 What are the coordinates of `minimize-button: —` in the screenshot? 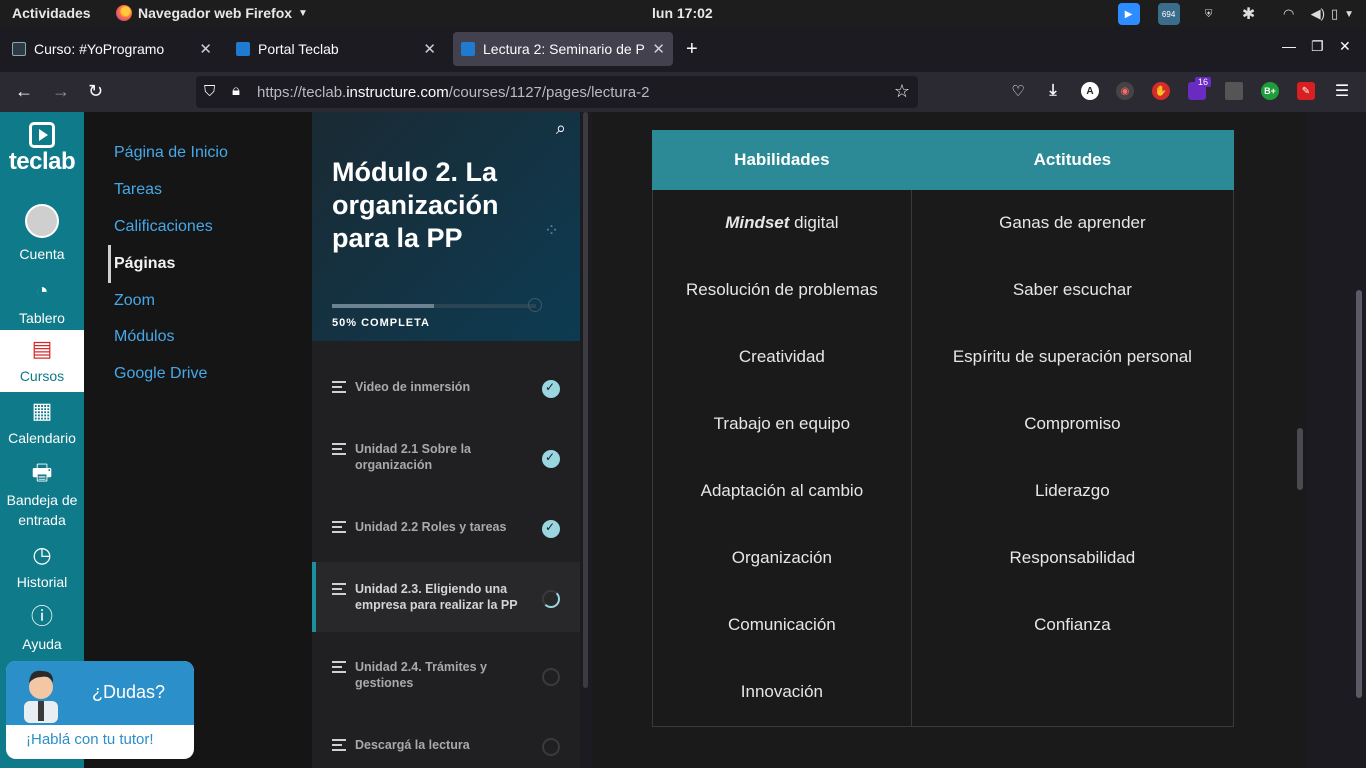 It's located at (1289, 46).